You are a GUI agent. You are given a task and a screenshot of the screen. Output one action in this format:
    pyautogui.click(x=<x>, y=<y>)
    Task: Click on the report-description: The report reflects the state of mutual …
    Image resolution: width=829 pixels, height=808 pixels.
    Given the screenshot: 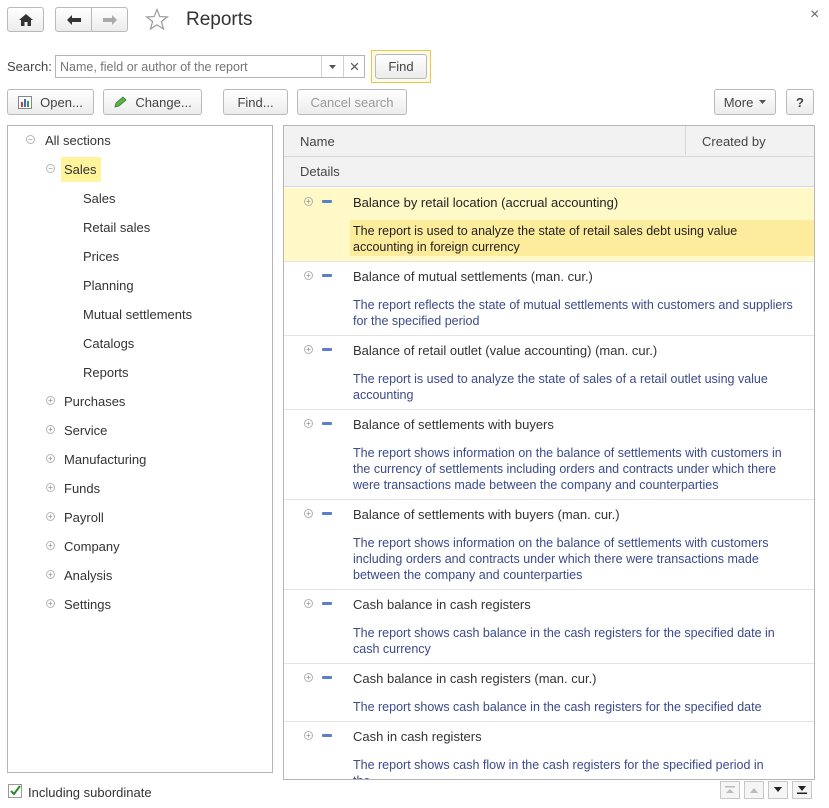 What is the action you would take?
    pyautogui.click(x=573, y=313)
    